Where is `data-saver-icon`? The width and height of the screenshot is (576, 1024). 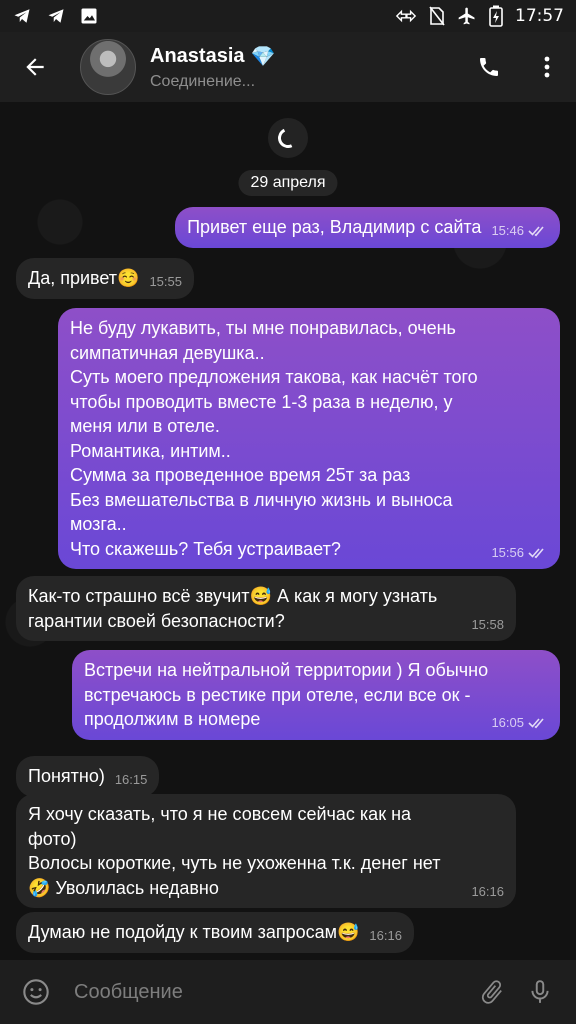
data-saver-icon is located at coordinates (406, 16).